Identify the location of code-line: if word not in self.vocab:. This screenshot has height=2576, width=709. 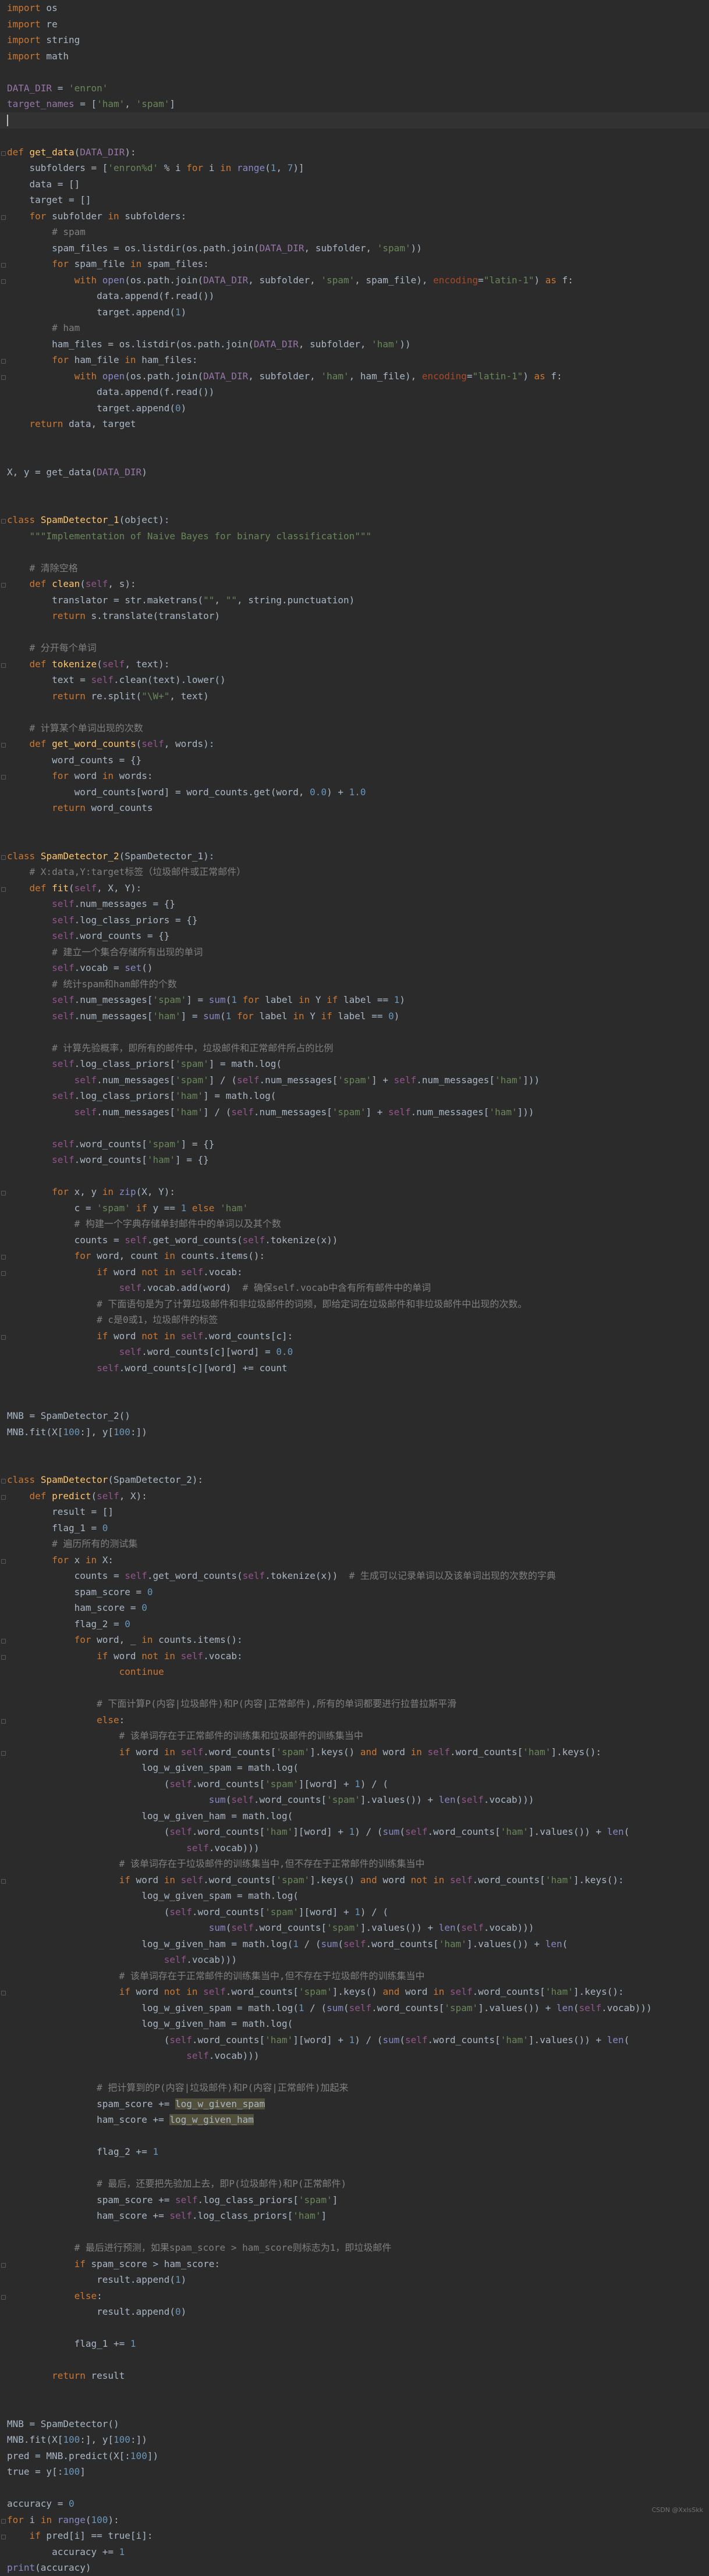
(354, 1656).